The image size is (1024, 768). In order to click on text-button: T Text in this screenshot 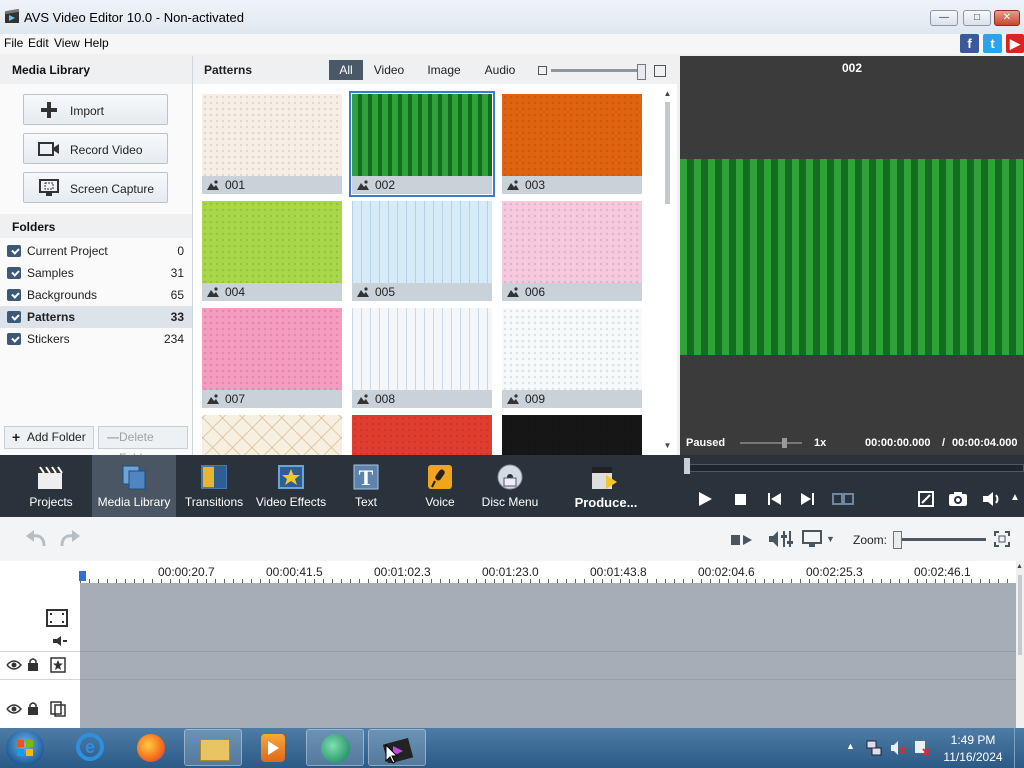, I will do `click(366, 486)`.